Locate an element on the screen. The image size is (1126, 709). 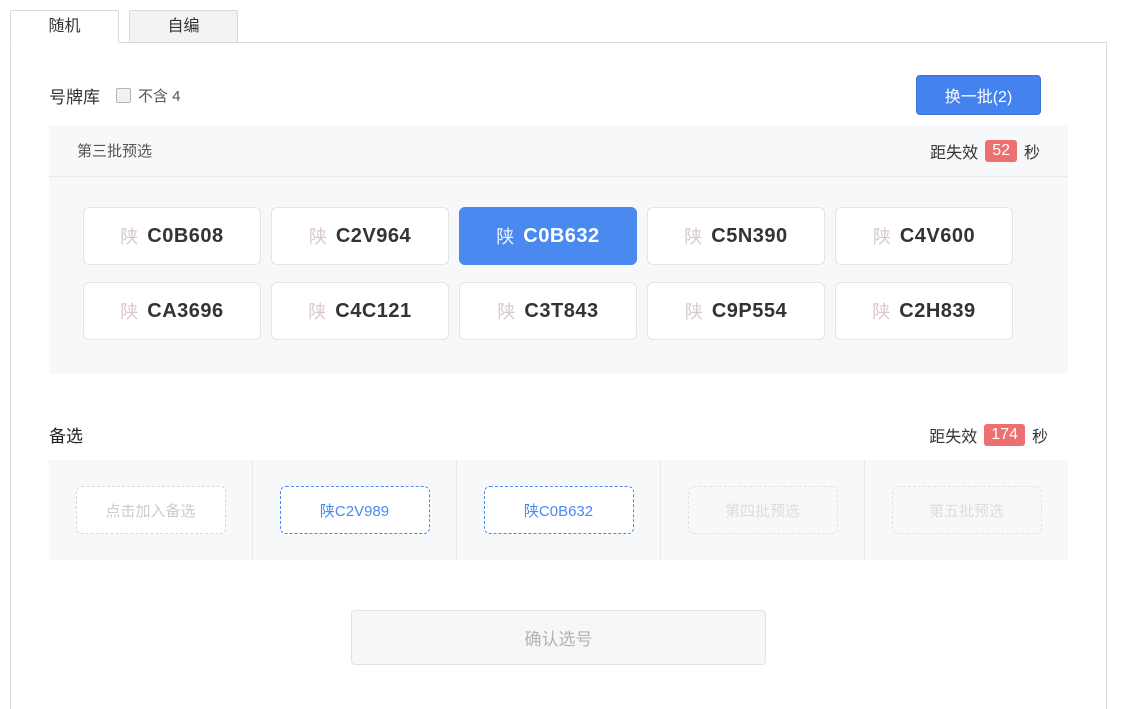
batch-title: 第三批预选 is located at coordinates (115, 151).